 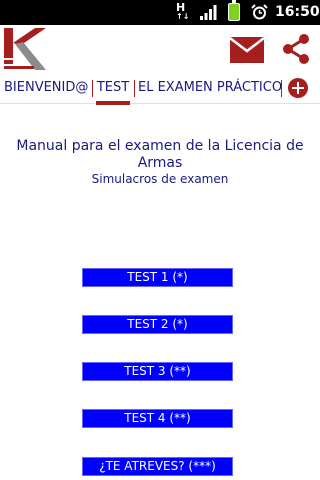 What do you see at coordinates (157, 466) in the screenshot?
I see `te-atreves-button: ¿TE ATREVES? (***)` at bounding box center [157, 466].